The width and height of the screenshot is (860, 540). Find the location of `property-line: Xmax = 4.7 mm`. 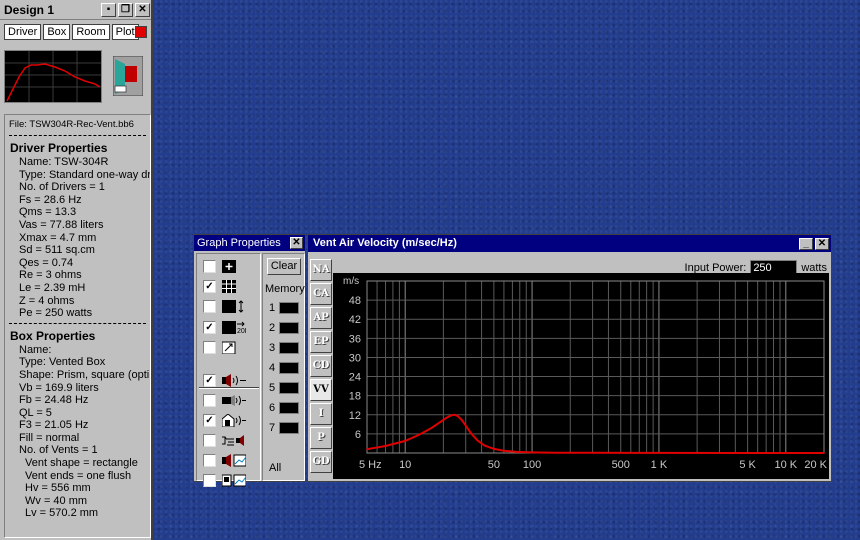

property-line: Xmax = 4.7 mm is located at coordinates (58, 237).